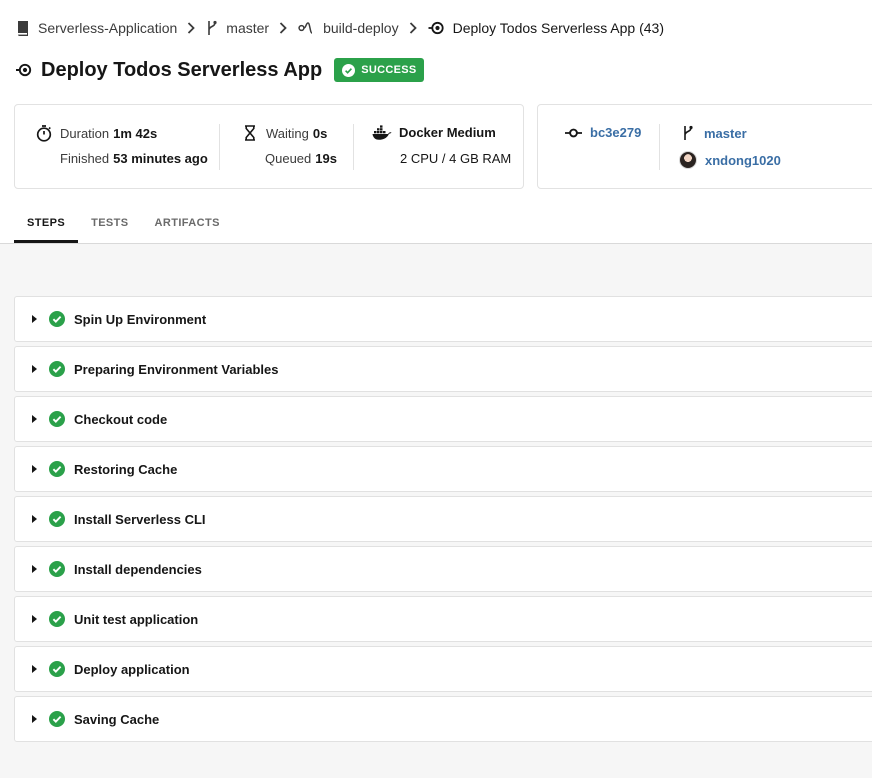  What do you see at coordinates (704, 146) in the screenshot?
I see `commit-info-card: bc3e279 master xndong1020` at bounding box center [704, 146].